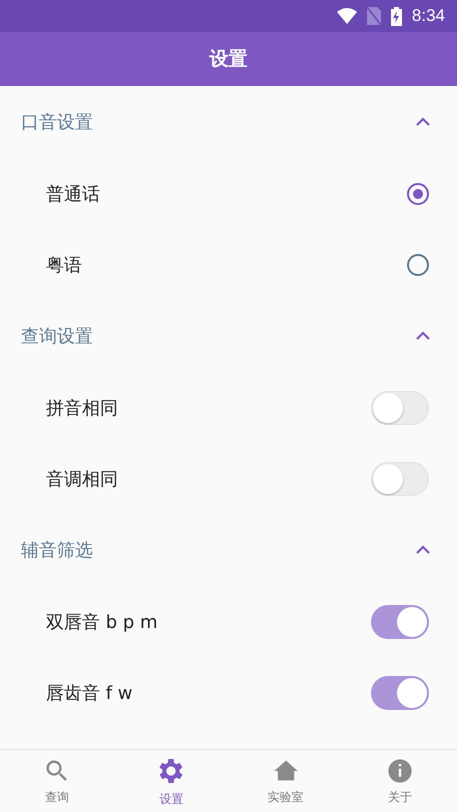 This screenshot has height=812, width=457. What do you see at coordinates (428, 16) in the screenshot?
I see `status-time: 8:34` at bounding box center [428, 16].